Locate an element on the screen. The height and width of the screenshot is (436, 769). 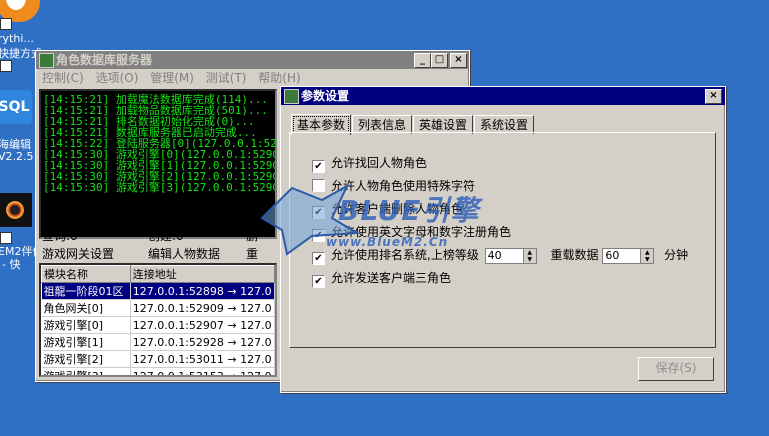
connections-count: 连接:4 is located at coordinates (60, 220).